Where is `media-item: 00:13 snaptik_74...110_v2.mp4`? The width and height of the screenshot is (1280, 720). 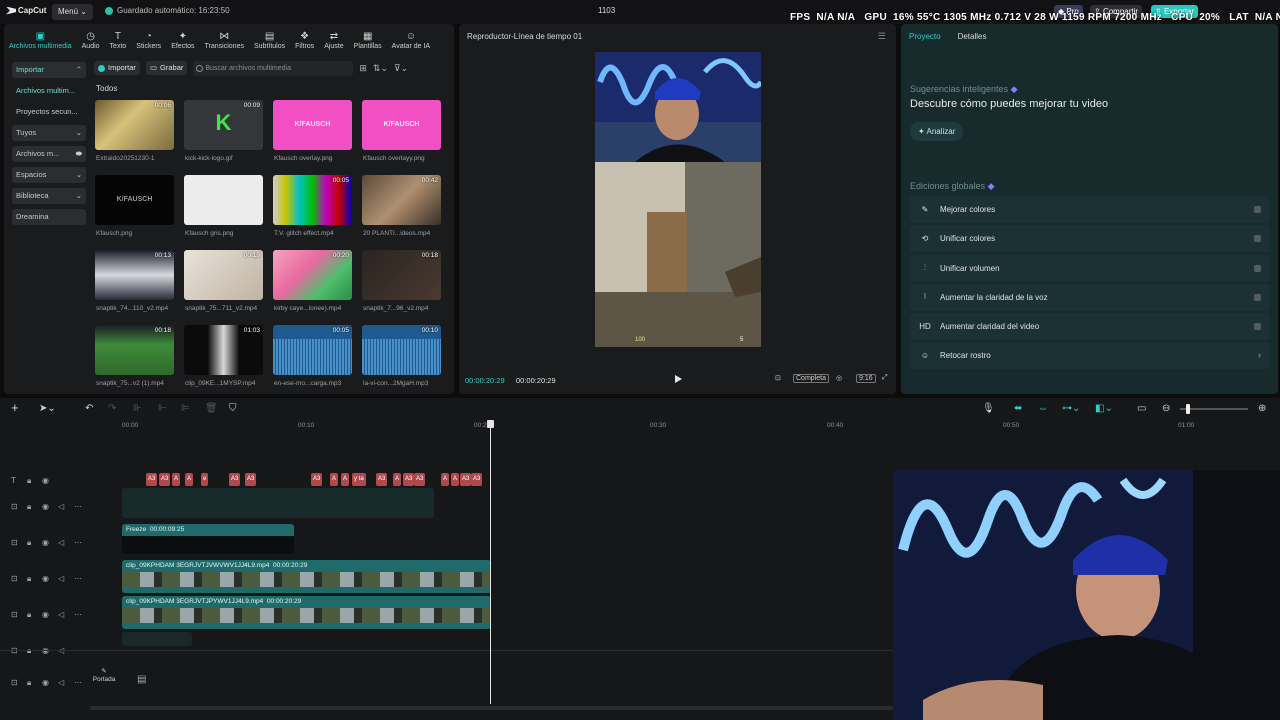 media-item: 00:13 snaptik_74...110_v2.mp4 is located at coordinates (138, 283).